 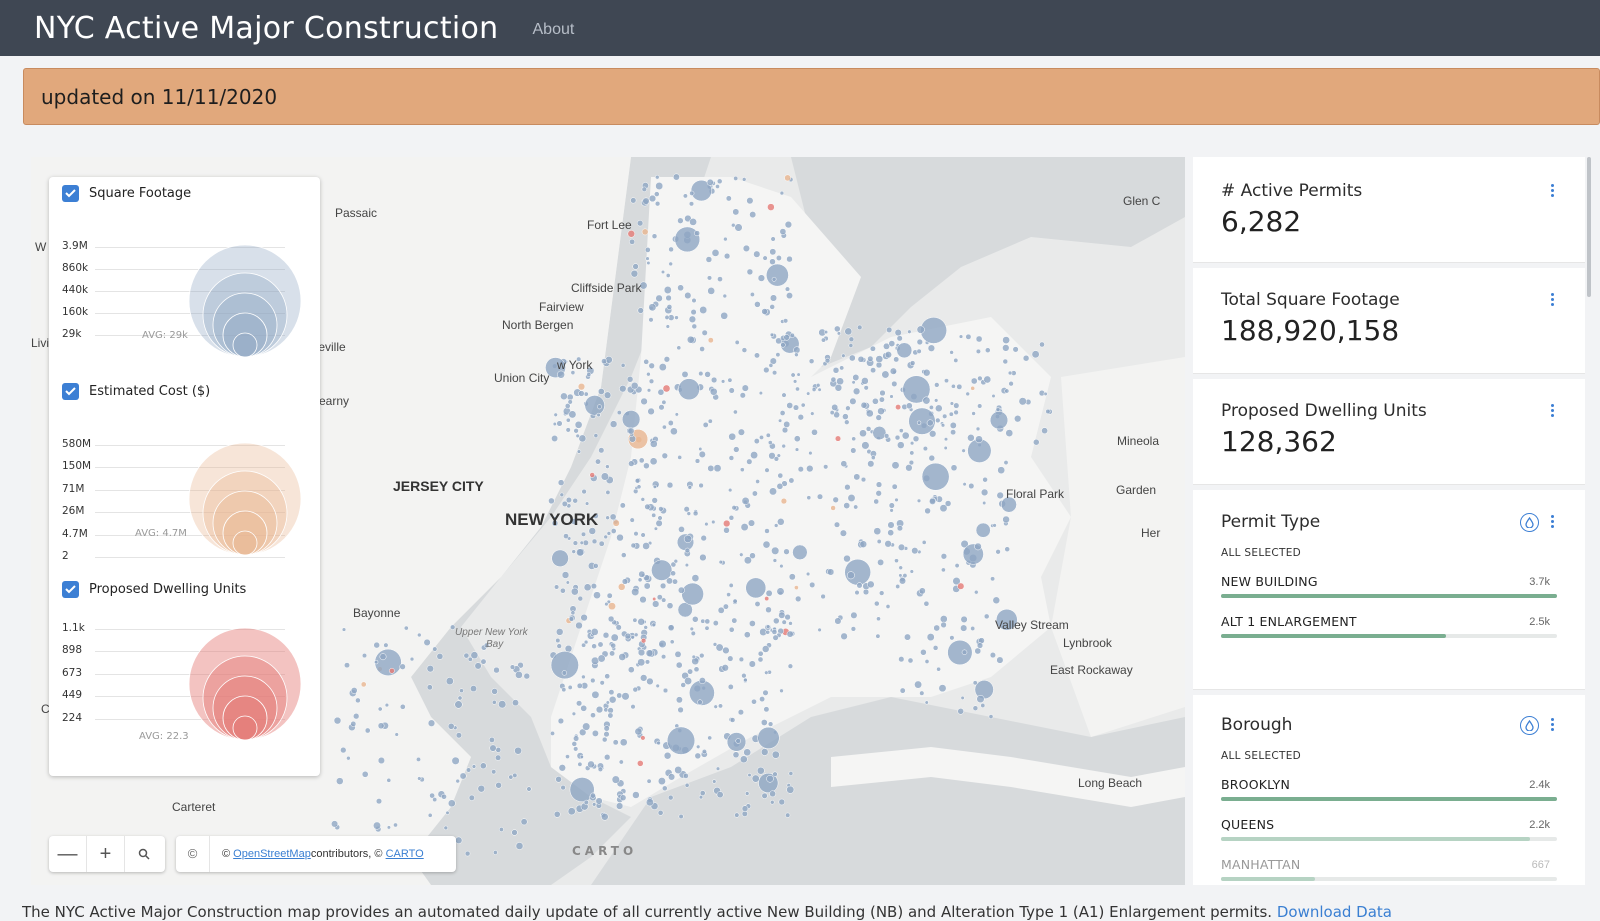 What do you see at coordinates (70, 193) in the screenshot?
I see `checkbox-sqft` at bounding box center [70, 193].